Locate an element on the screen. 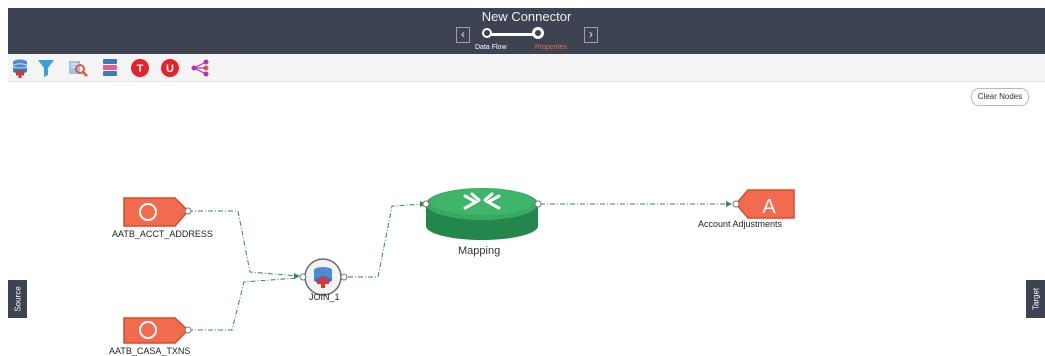  arrow-into-join is located at coordinates (297, 276).